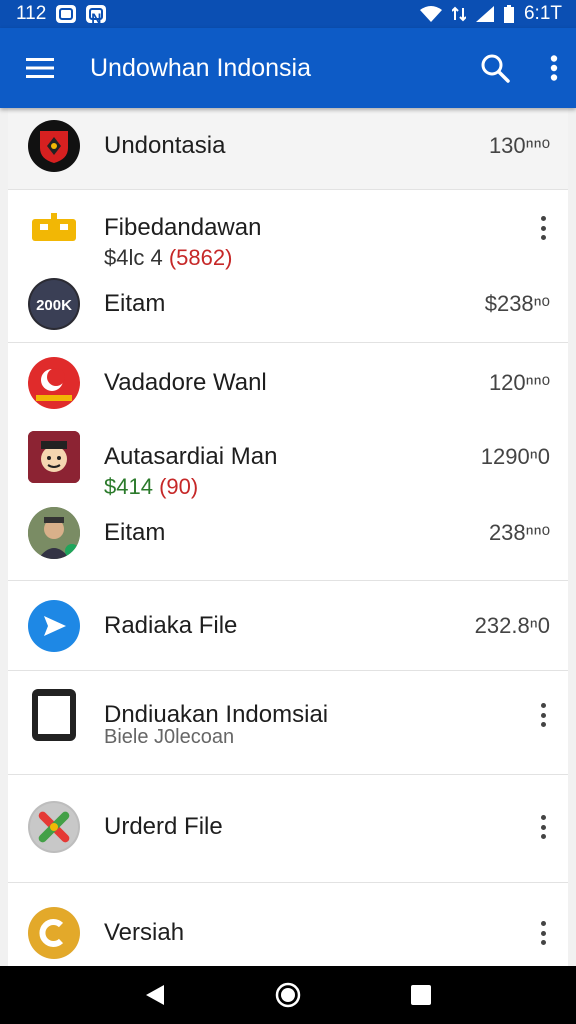 The width and height of the screenshot is (576, 1024). What do you see at coordinates (508, 14) in the screenshot?
I see `battery-icon` at bounding box center [508, 14].